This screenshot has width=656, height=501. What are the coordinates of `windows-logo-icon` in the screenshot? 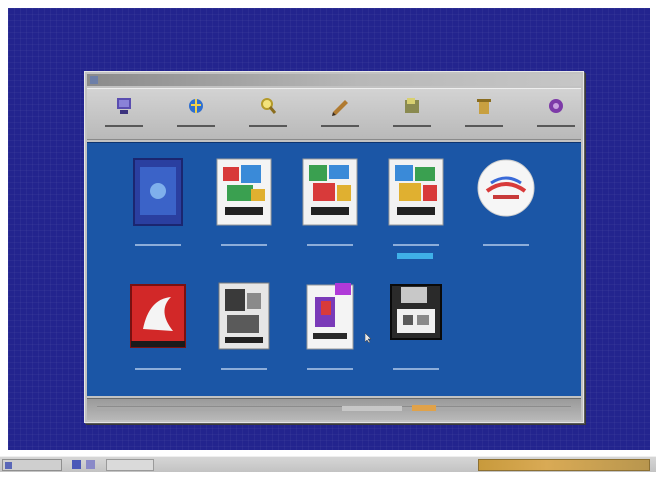 It's located at (8, 465).